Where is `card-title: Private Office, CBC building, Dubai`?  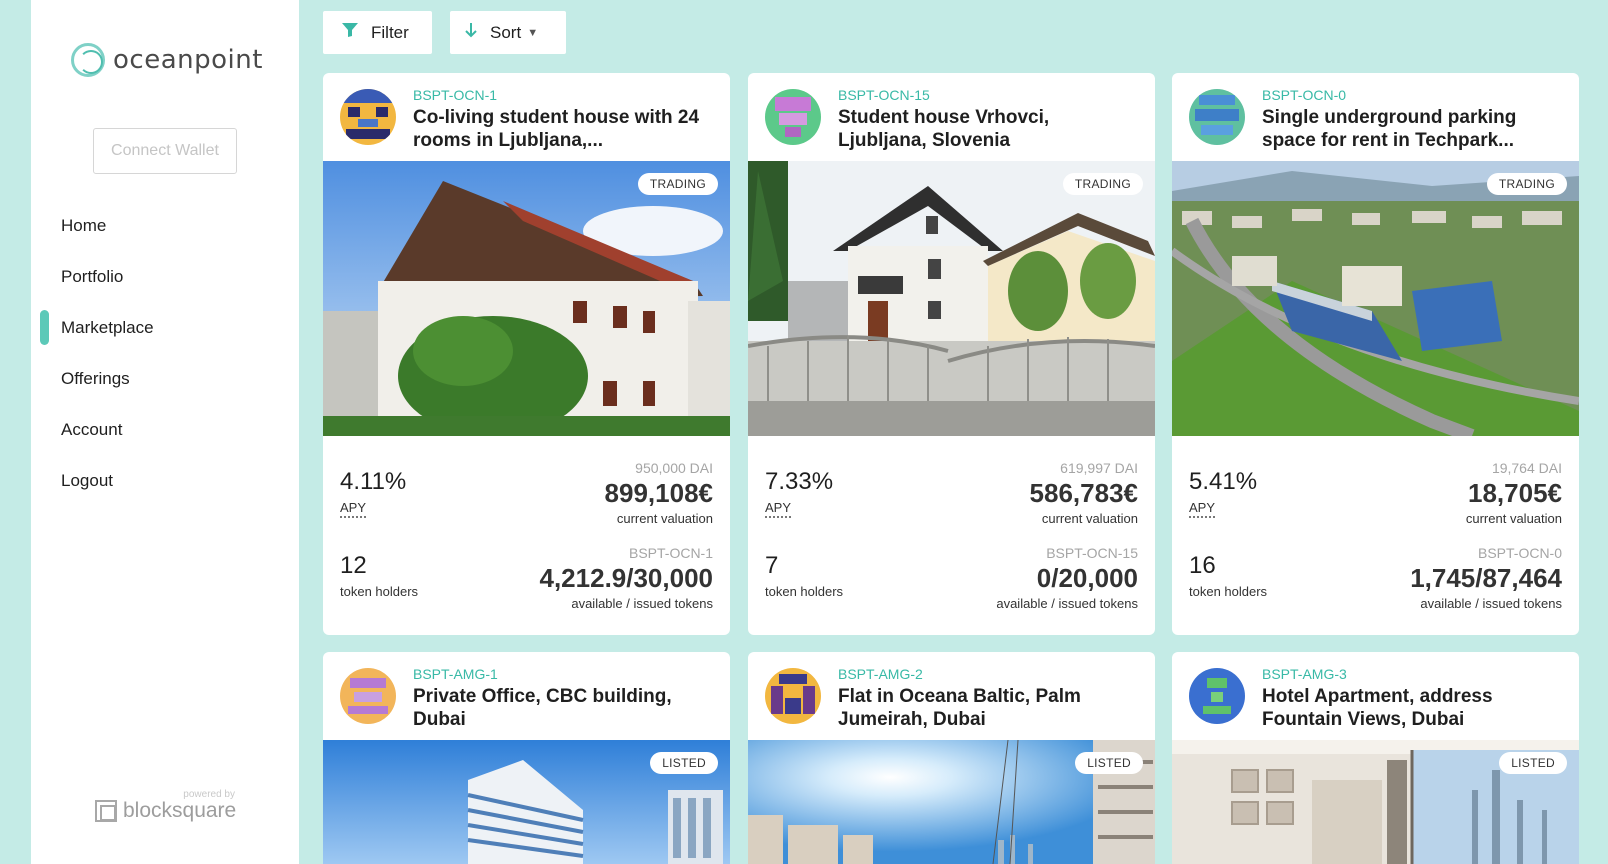
card-title: Private Office, CBC building, Dubai is located at coordinates (542, 708).